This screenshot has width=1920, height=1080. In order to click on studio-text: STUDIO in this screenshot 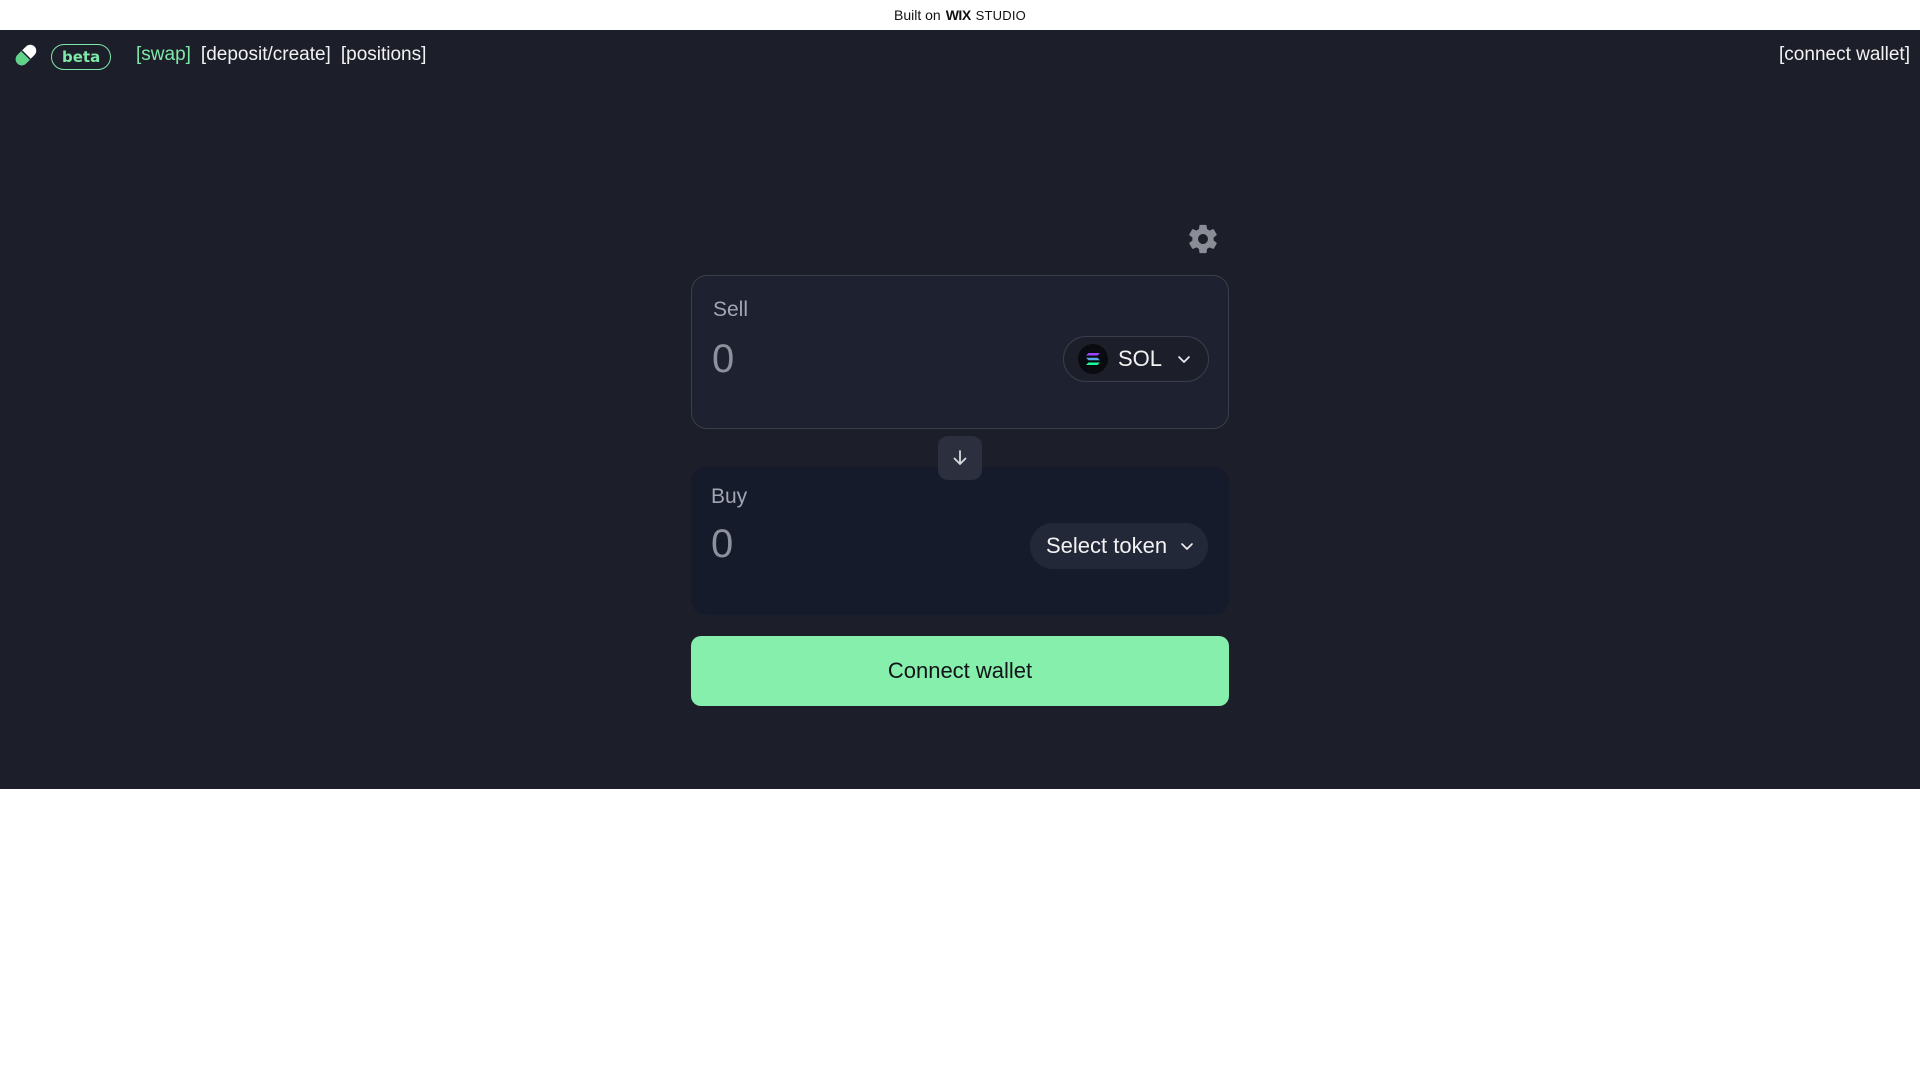, I will do `click(1000, 15)`.